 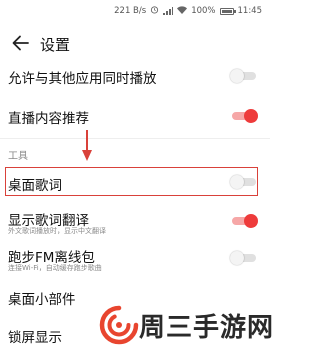 I want to click on setting-row-concurrent-playback: 允许与其他应用同时播放, so click(x=135, y=75).